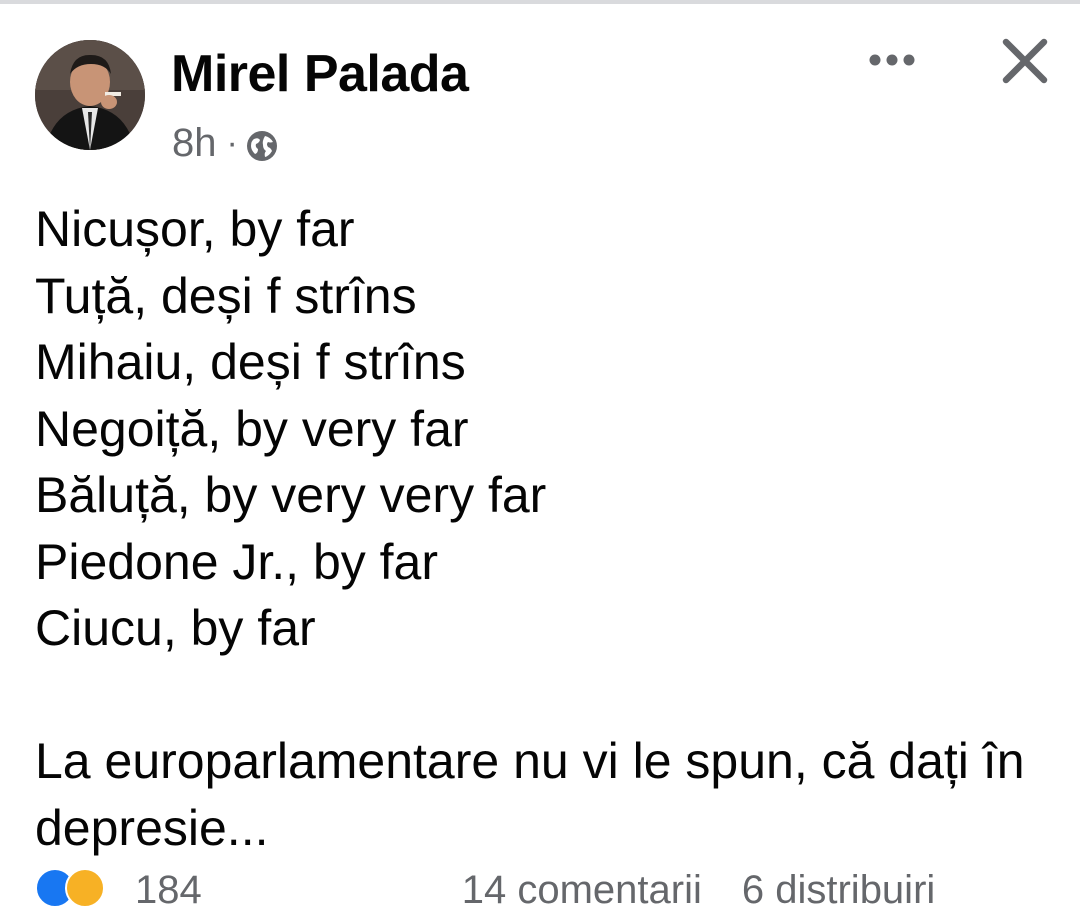  Describe the element at coordinates (226, 295) in the screenshot. I see `post-line: Tuță, deși f strîns` at that location.